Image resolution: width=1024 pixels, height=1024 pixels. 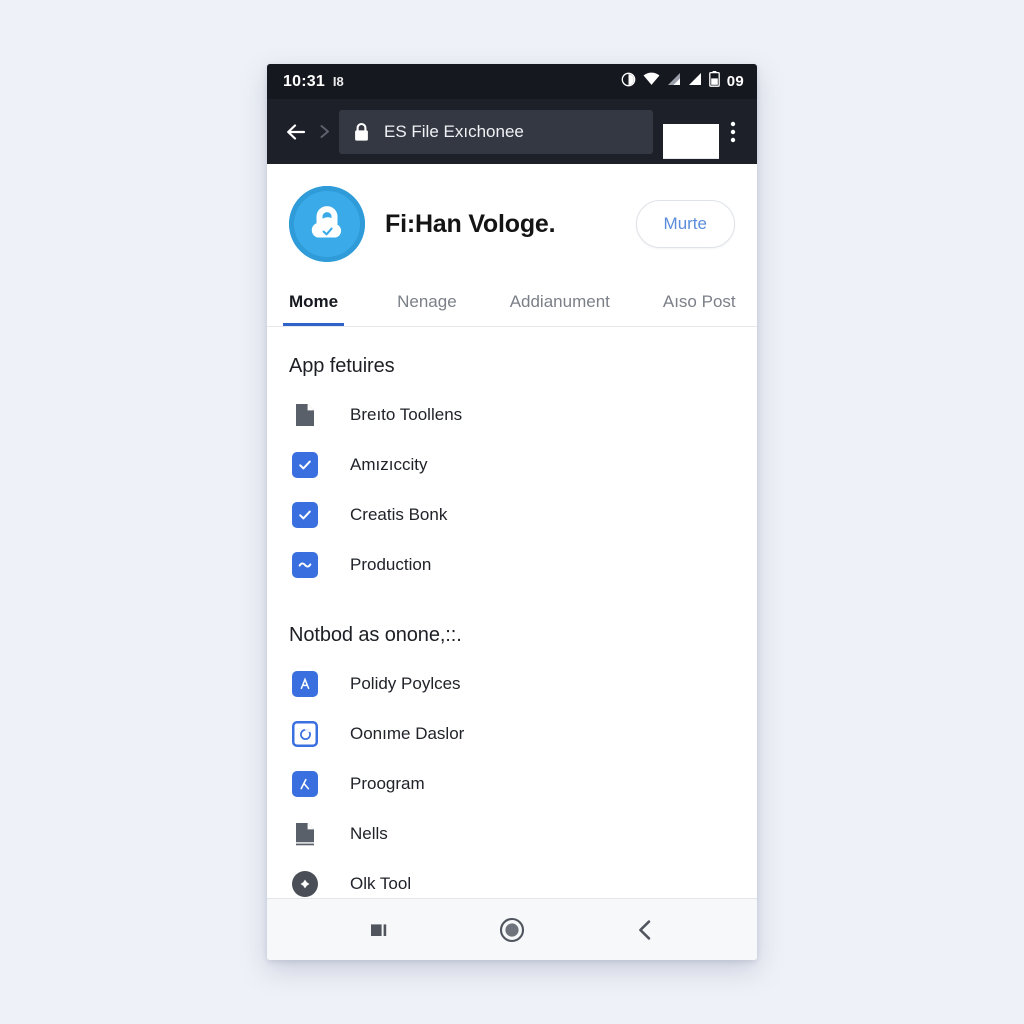 What do you see at coordinates (512, 684) in the screenshot?
I see `list-item: Polidy Poylces` at bounding box center [512, 684].